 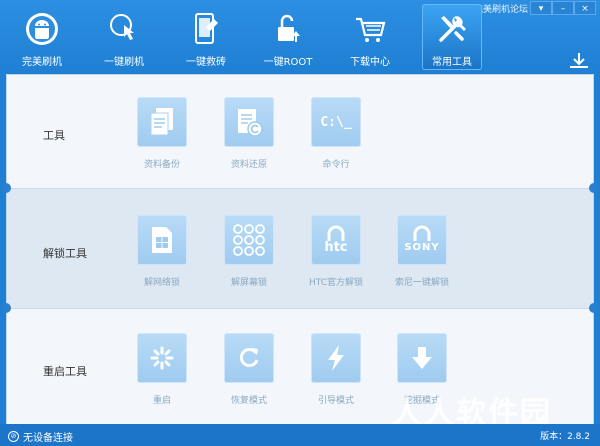 I want to click on cmd-icon: C:\_, so click(x=336, y=122).